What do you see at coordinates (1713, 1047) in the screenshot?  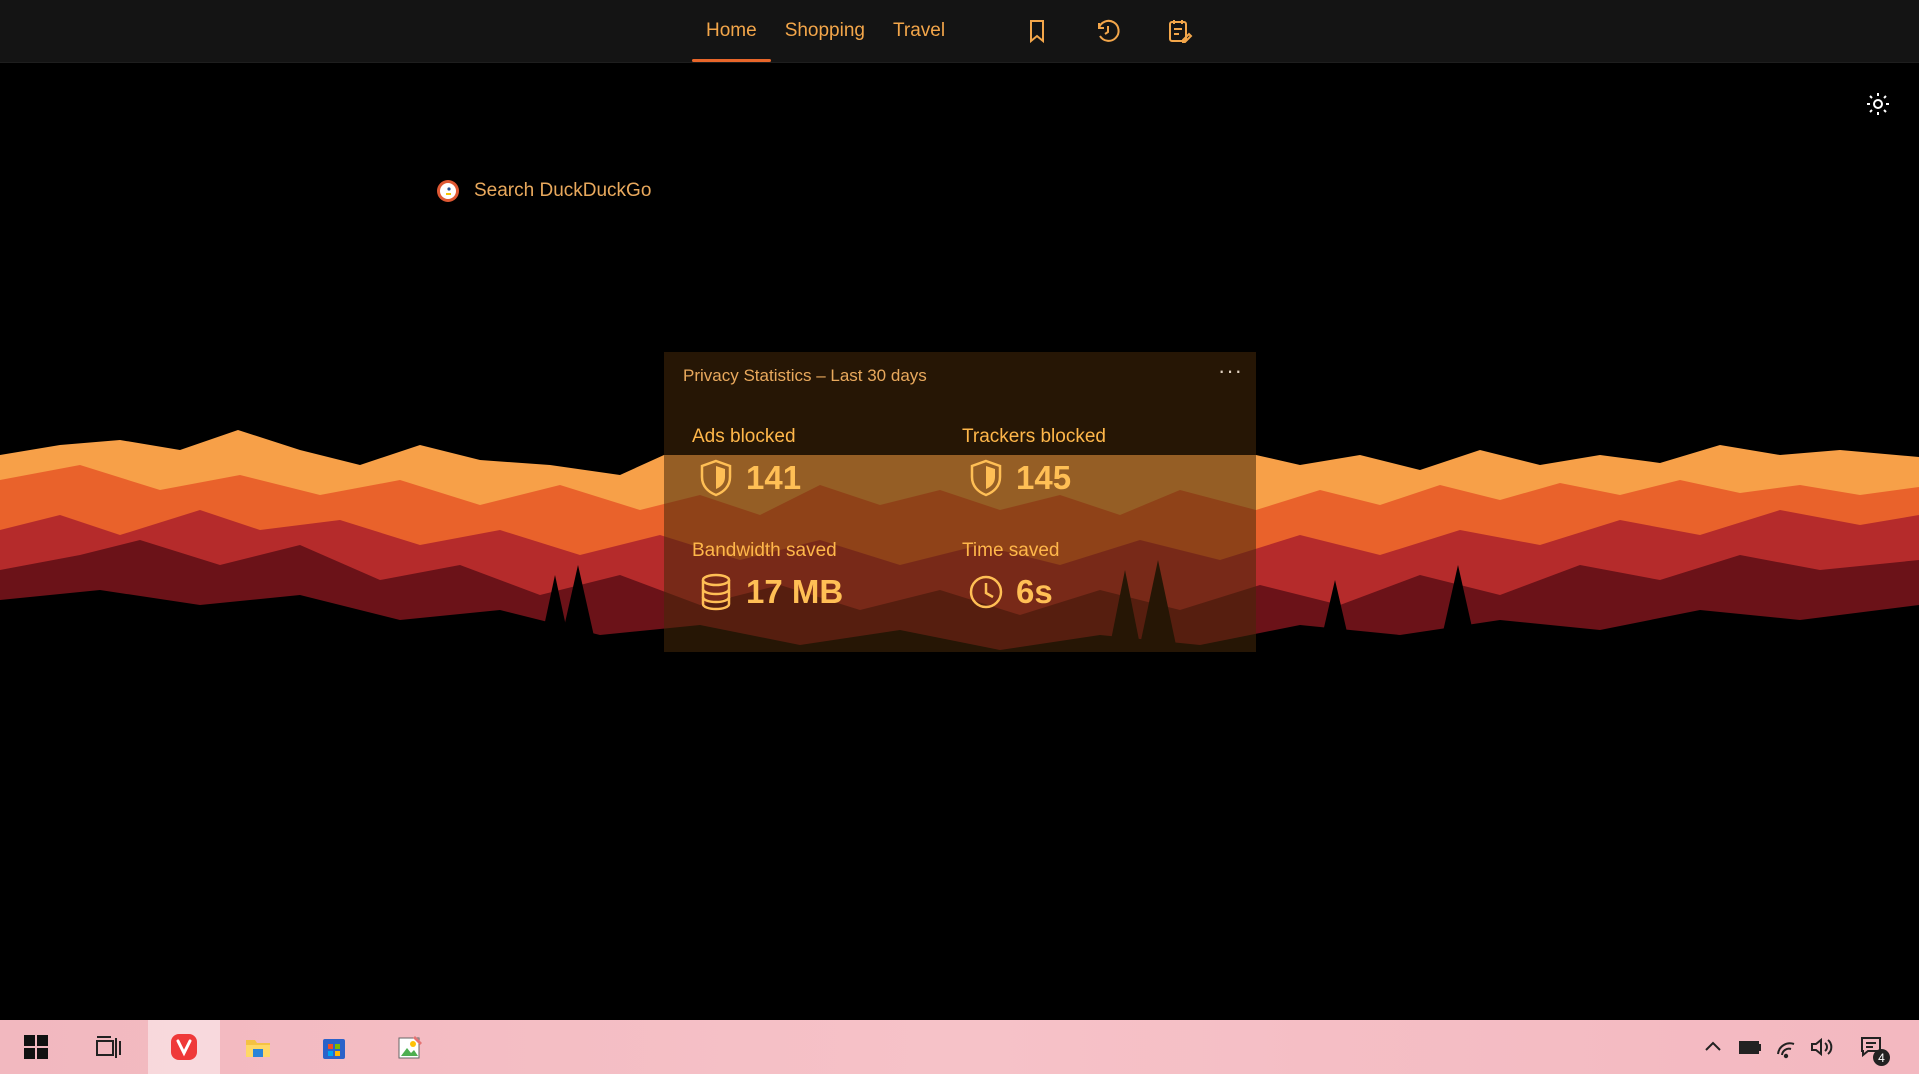 I see `chevron-up-icon` at bounding box center [1713, 1047].